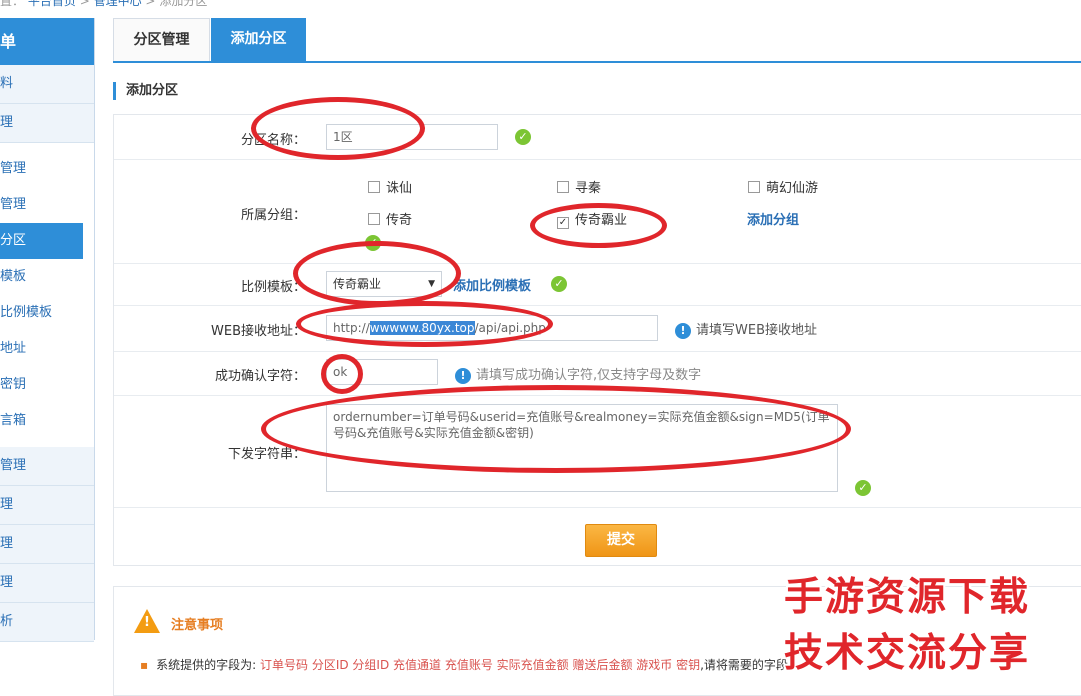 The image size is (1081, 696). What do you see at coordinates (579, 186) in the screenshot?
I see `group-checkbox: 寻秦` at bounding box center [579, 186].